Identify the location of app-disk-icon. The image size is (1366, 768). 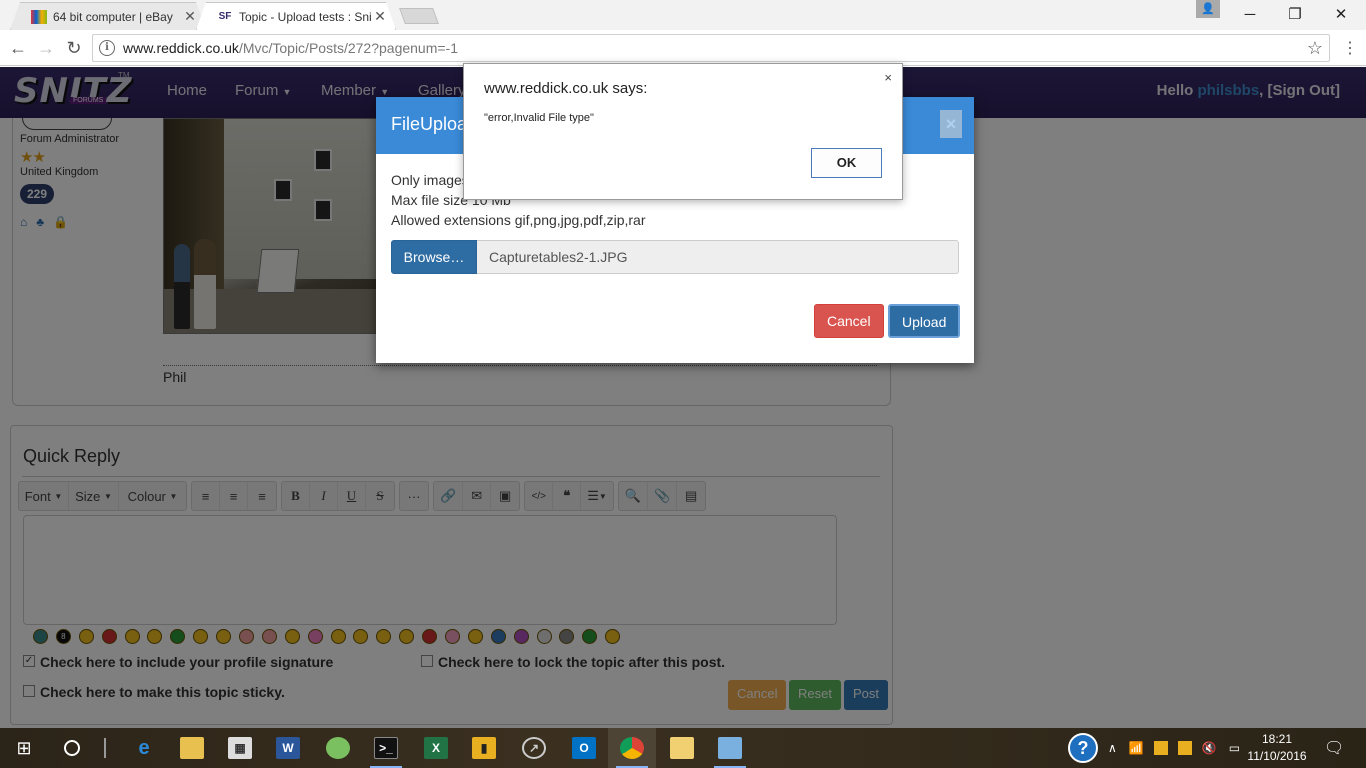
(338, 748).